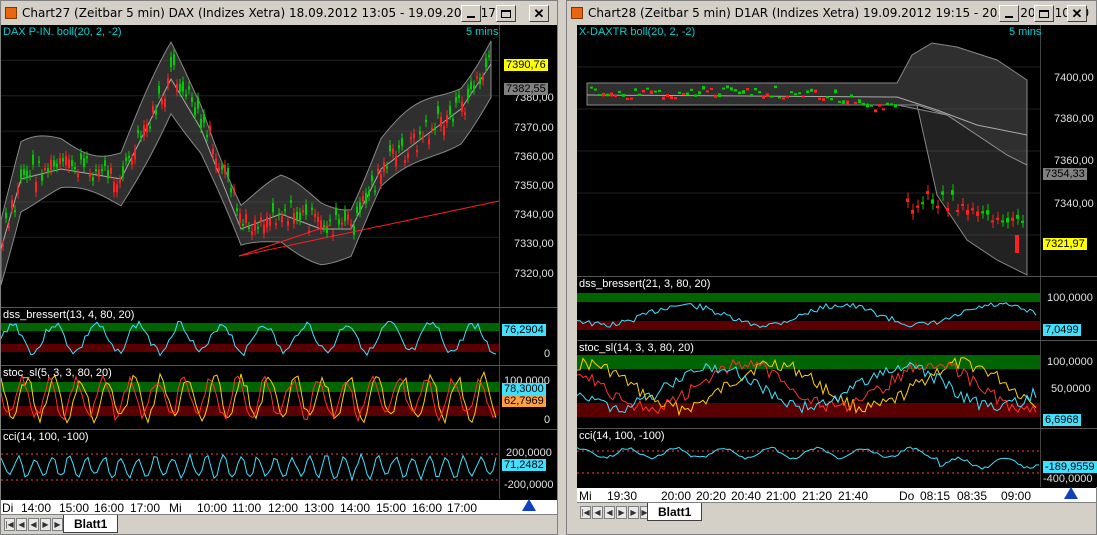 The height and width of the screenshot is (535, 1097). What do you see at coordinates (11, 13) in the screenshot?
I see `chart-app-icon` at bounding box center [11, 13].